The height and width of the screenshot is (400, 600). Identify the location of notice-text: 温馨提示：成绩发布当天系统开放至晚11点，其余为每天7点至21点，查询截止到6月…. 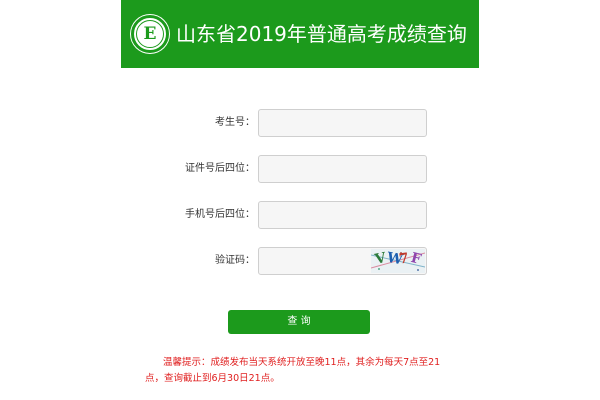
(293, 370).